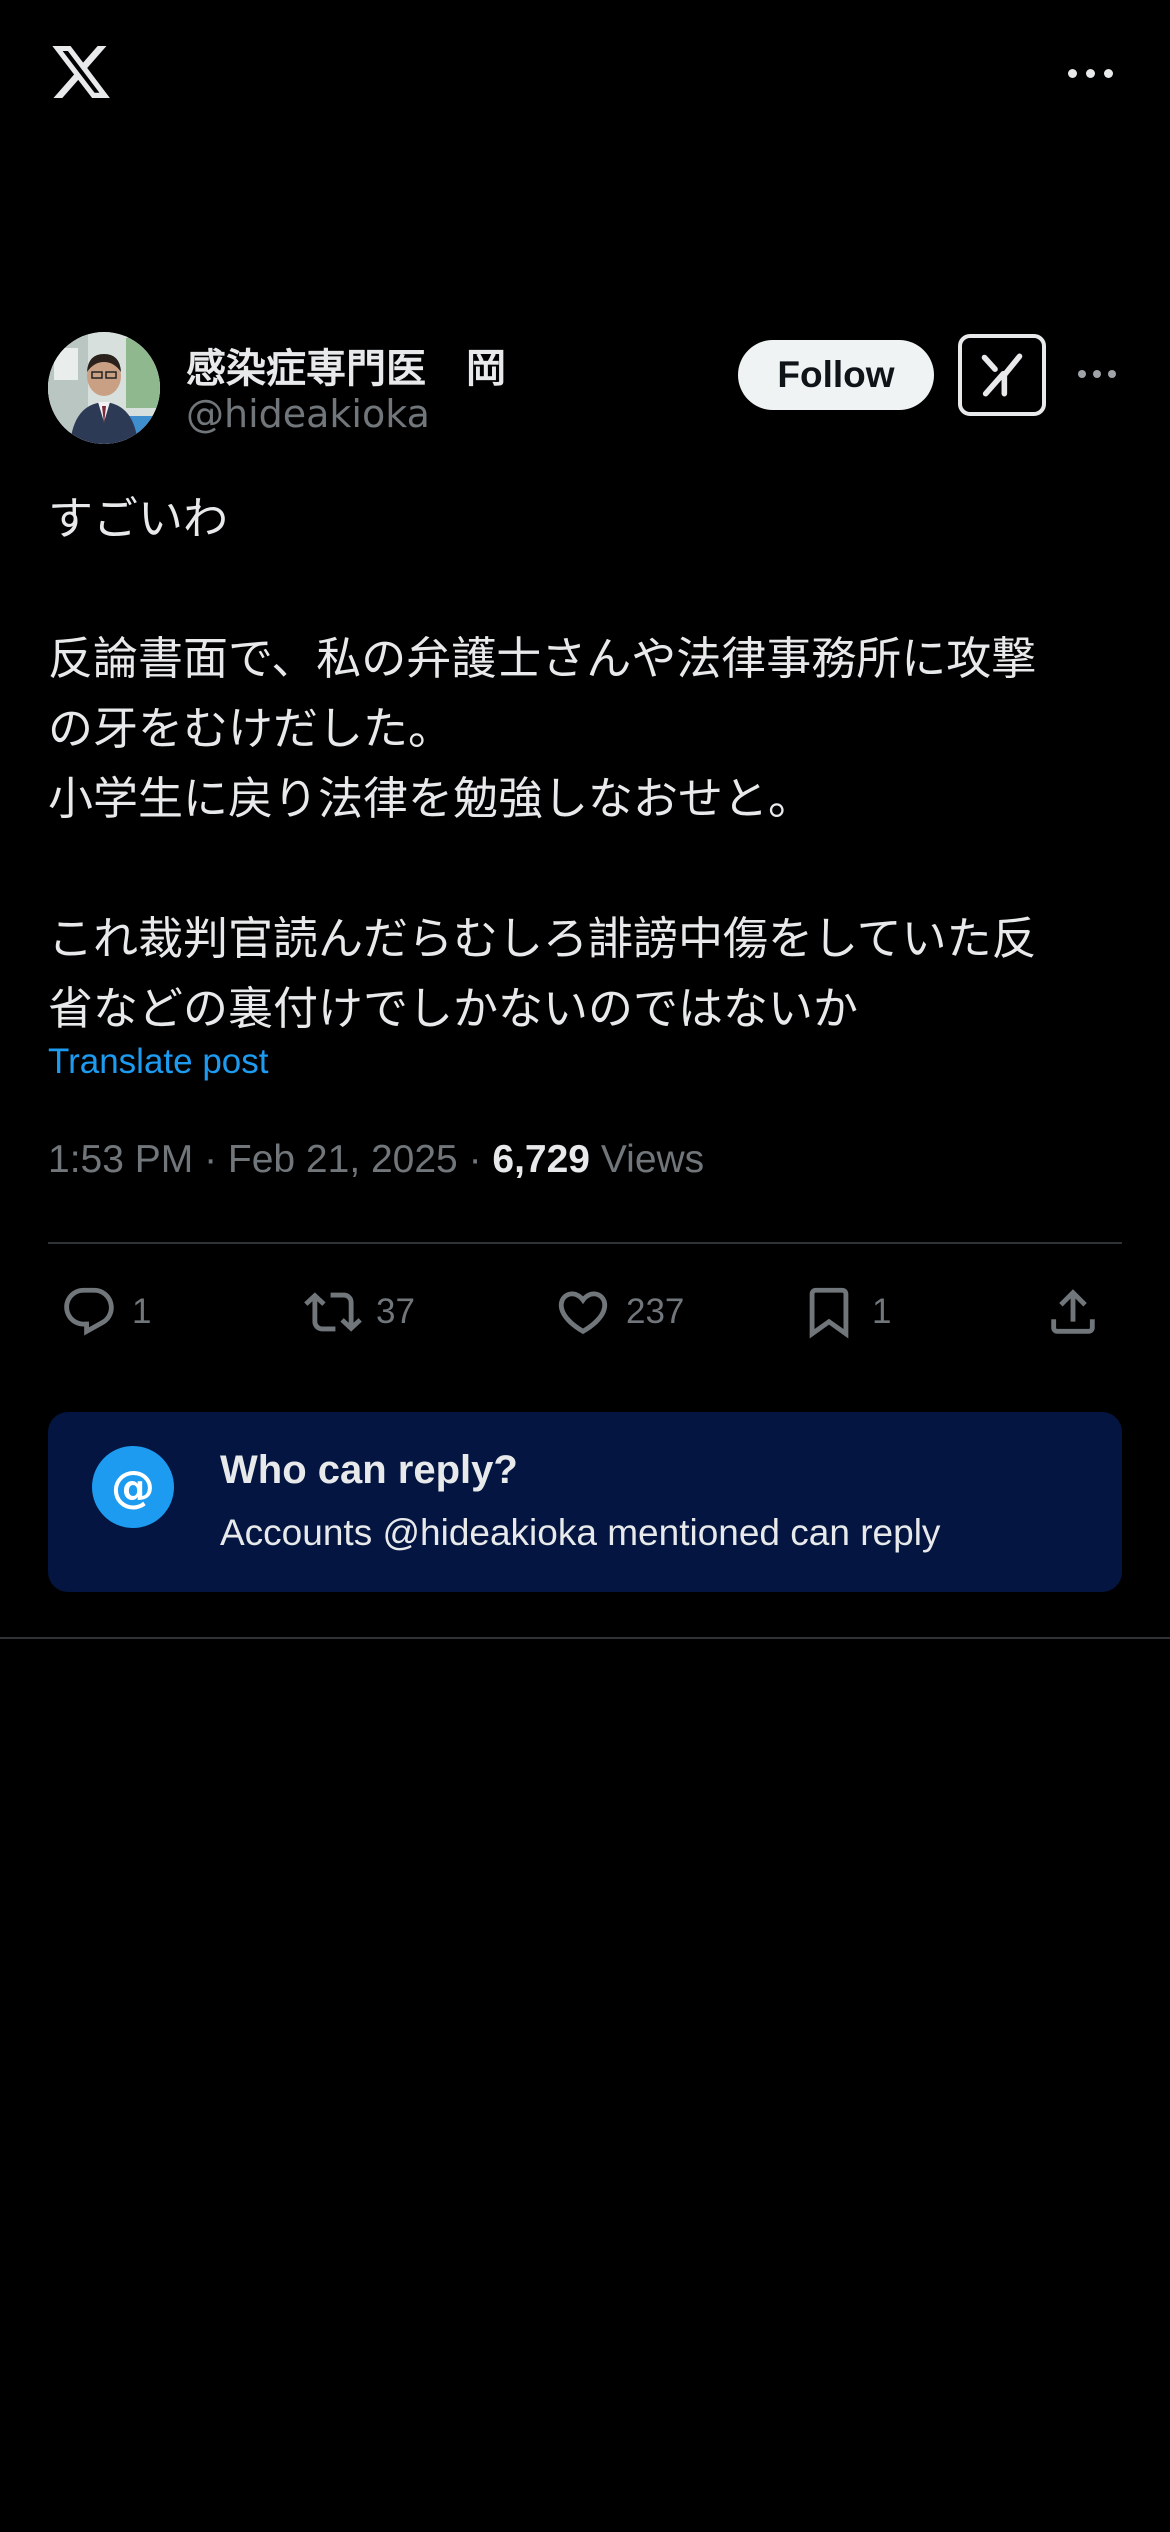 The height and width of the screenshot is (2532, 1170). What do you see at coordinates (619, 1312) in the screenshot?
I see `like-button: 237` at bounding box center [619, 1312].